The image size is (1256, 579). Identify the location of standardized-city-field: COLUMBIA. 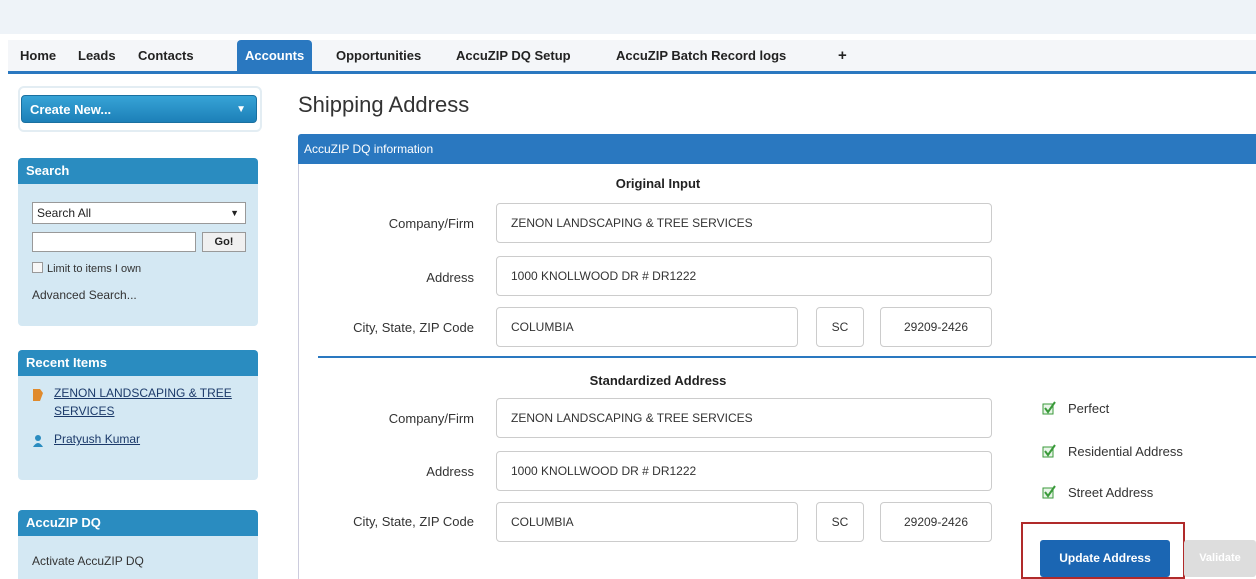
(647, 522).